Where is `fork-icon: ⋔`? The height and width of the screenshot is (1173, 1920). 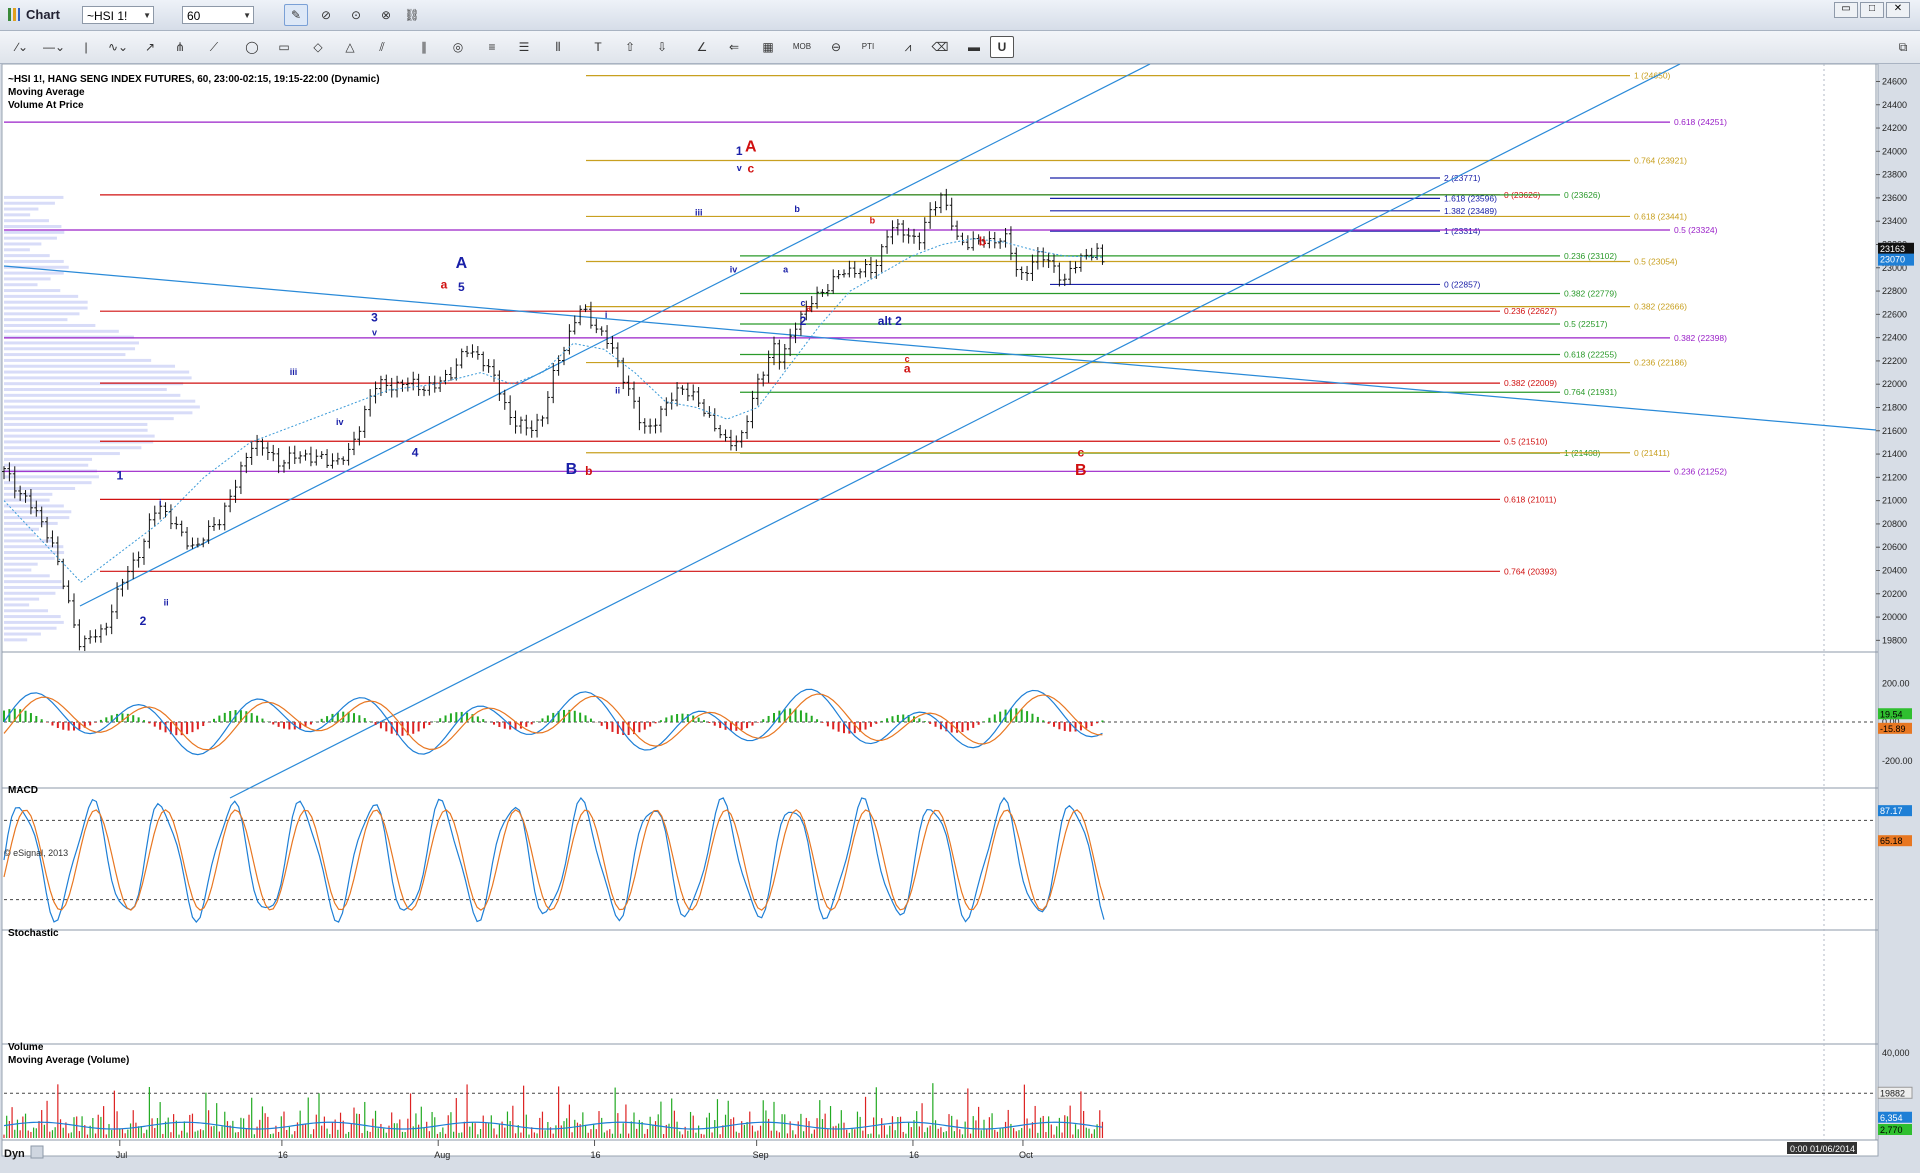
fork-icon: ⋔ is located at coordinates (180, 47).